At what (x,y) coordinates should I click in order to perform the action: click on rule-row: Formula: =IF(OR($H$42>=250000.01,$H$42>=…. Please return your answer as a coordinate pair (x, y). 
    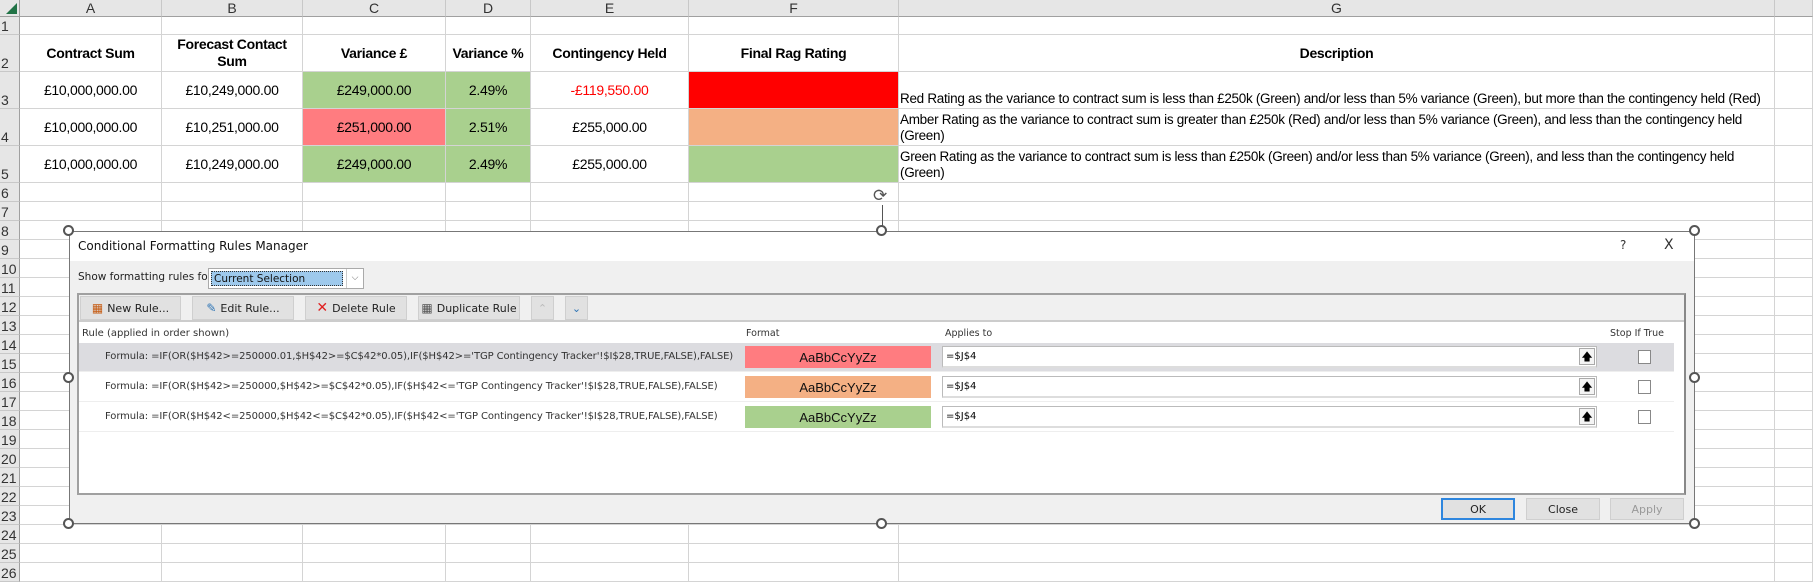
    Looking at the image, I should click on (876, 357).